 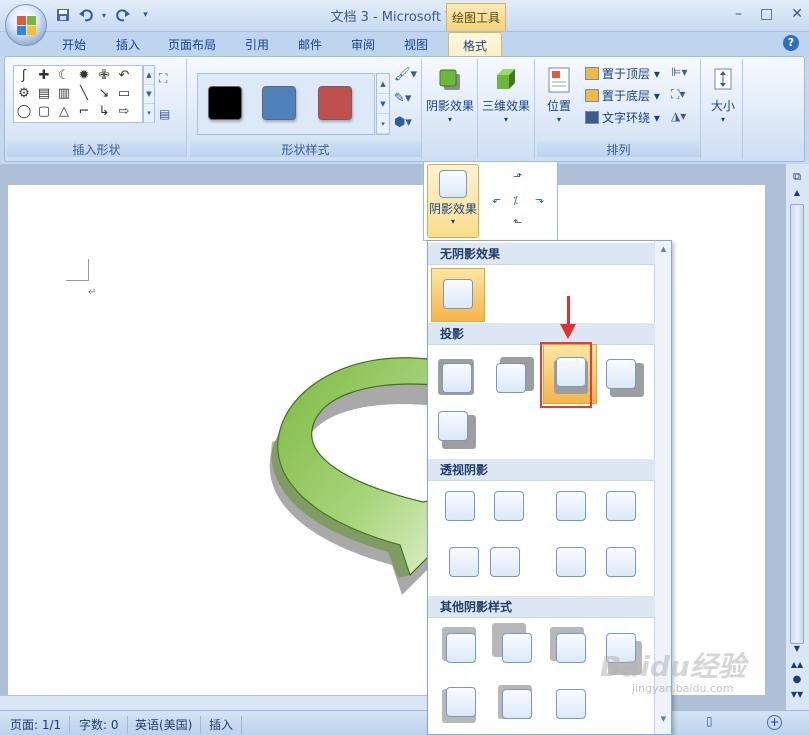 What do you see at coordinates (24, 112) in the screenshot?
I see `oval-shape-icon: ◯` at bounding box center [24, 112].